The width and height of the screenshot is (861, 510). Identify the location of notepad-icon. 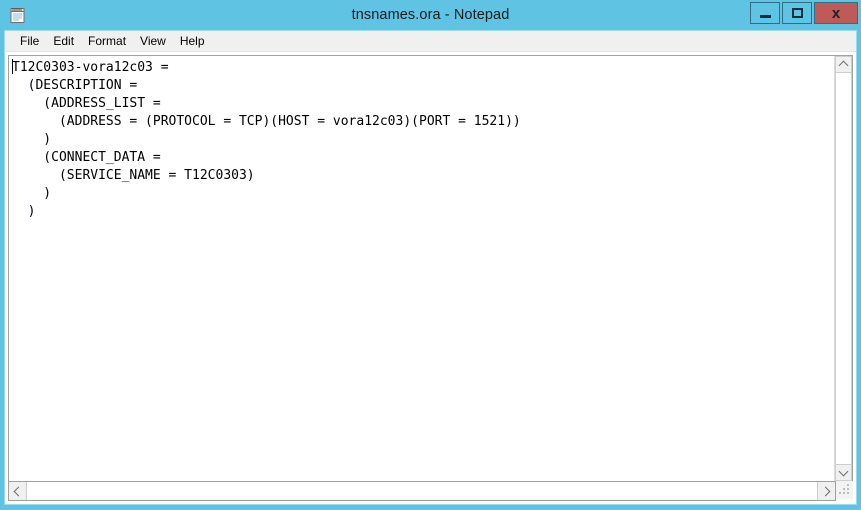
(18, 15).